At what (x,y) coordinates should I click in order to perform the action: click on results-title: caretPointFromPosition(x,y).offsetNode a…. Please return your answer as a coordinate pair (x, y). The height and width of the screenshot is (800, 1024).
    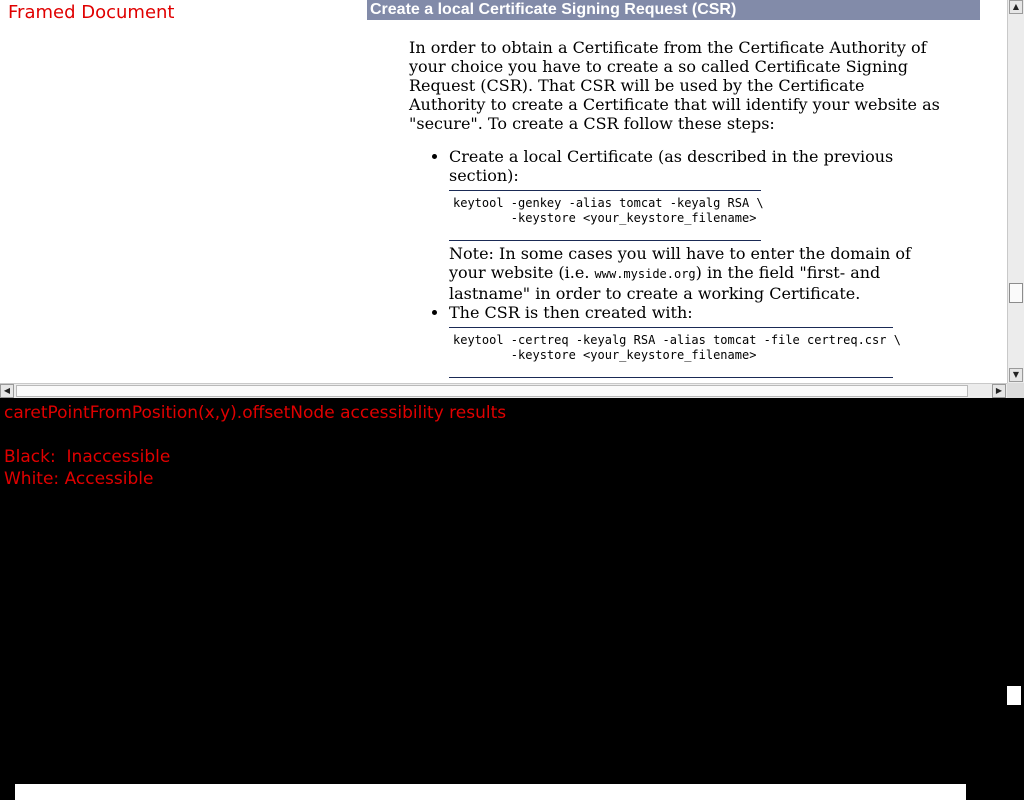
    Looking at the image, I should click on (255, 413).